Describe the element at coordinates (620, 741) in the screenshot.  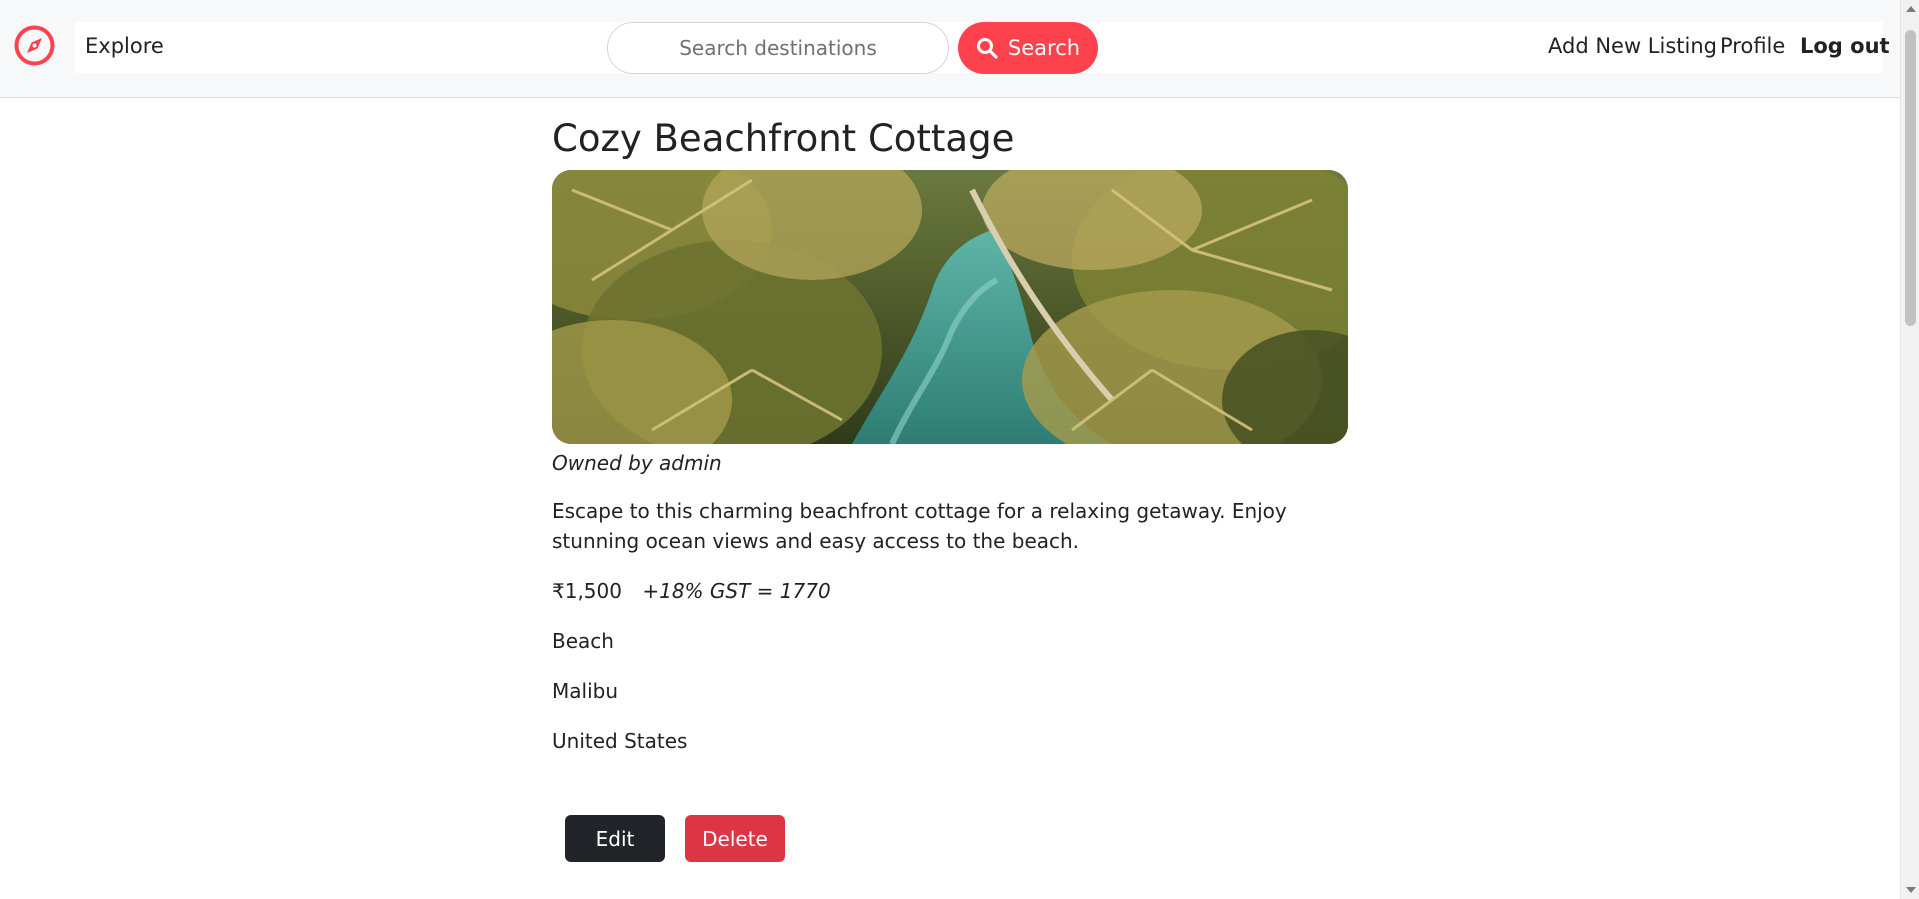
I see `listing-country: United States` at that location.